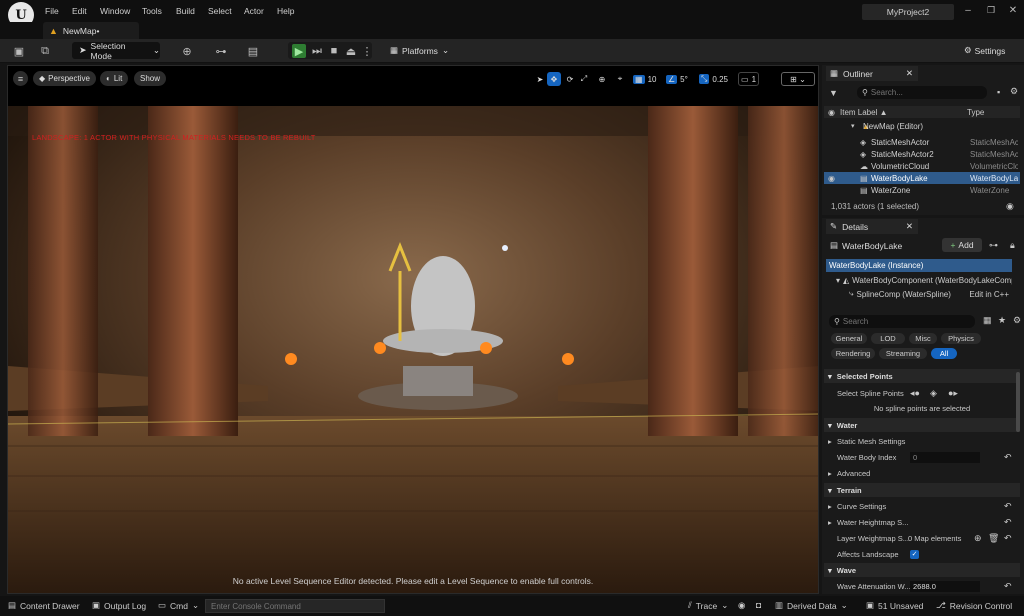 This screenshot has width=1024, height=616. I want to click on static-mesh-settings-row: ▸ Static Mesh Settings, so click(922, 441).